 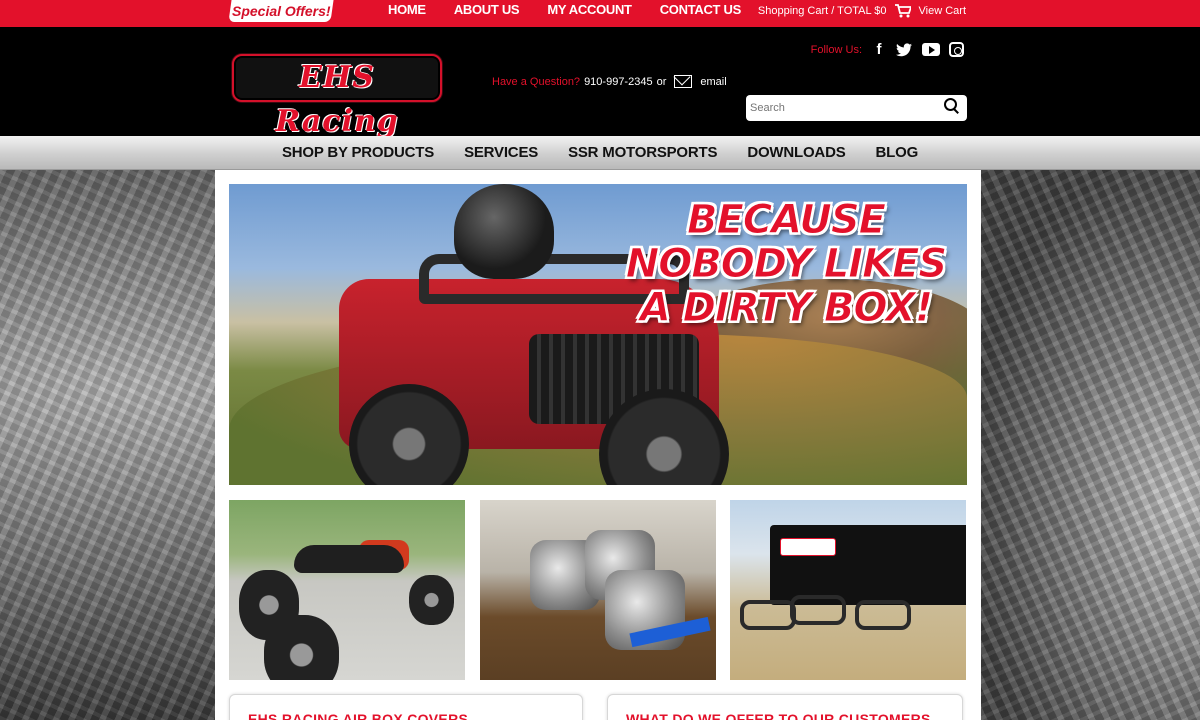 I want to click on nav-blog: BLOG, so click(x=897, y=152).